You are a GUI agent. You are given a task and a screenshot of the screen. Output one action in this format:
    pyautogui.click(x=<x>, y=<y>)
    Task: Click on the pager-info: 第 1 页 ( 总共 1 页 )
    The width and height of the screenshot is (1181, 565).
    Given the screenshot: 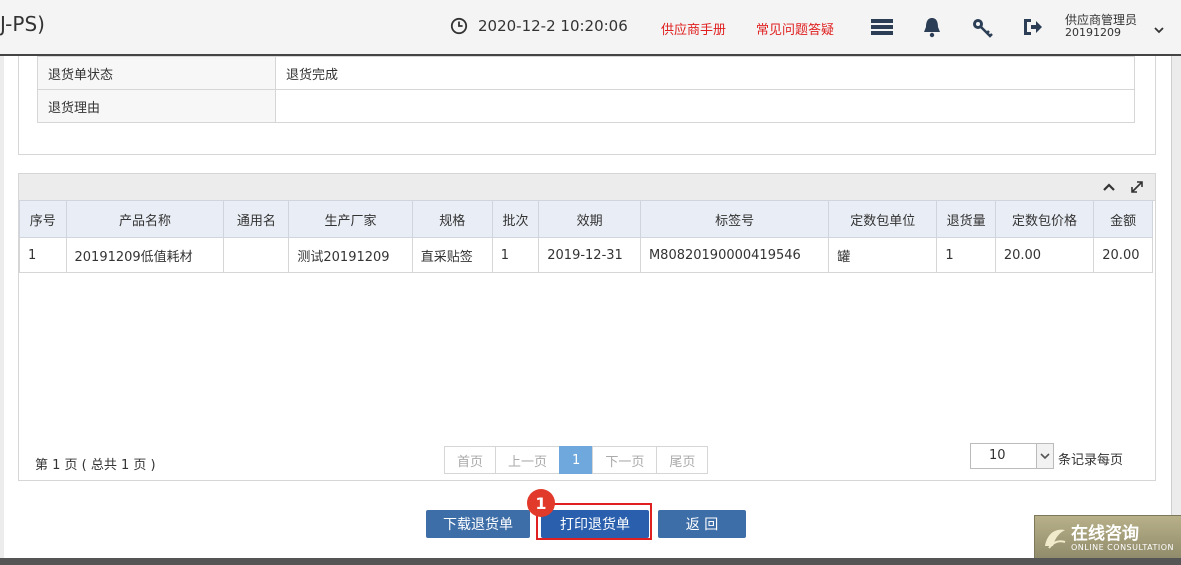 What is the action you would take?
    pyautogui.click(x=95, y=465)
    